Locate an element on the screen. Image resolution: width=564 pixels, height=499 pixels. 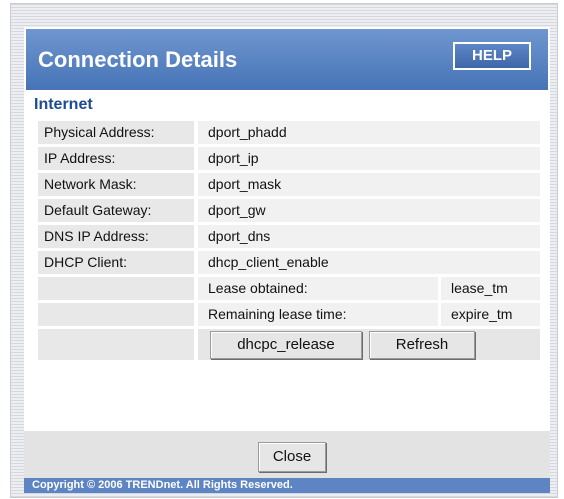
physical-address-label: Physical Address: is located at coordinates (116, 132).